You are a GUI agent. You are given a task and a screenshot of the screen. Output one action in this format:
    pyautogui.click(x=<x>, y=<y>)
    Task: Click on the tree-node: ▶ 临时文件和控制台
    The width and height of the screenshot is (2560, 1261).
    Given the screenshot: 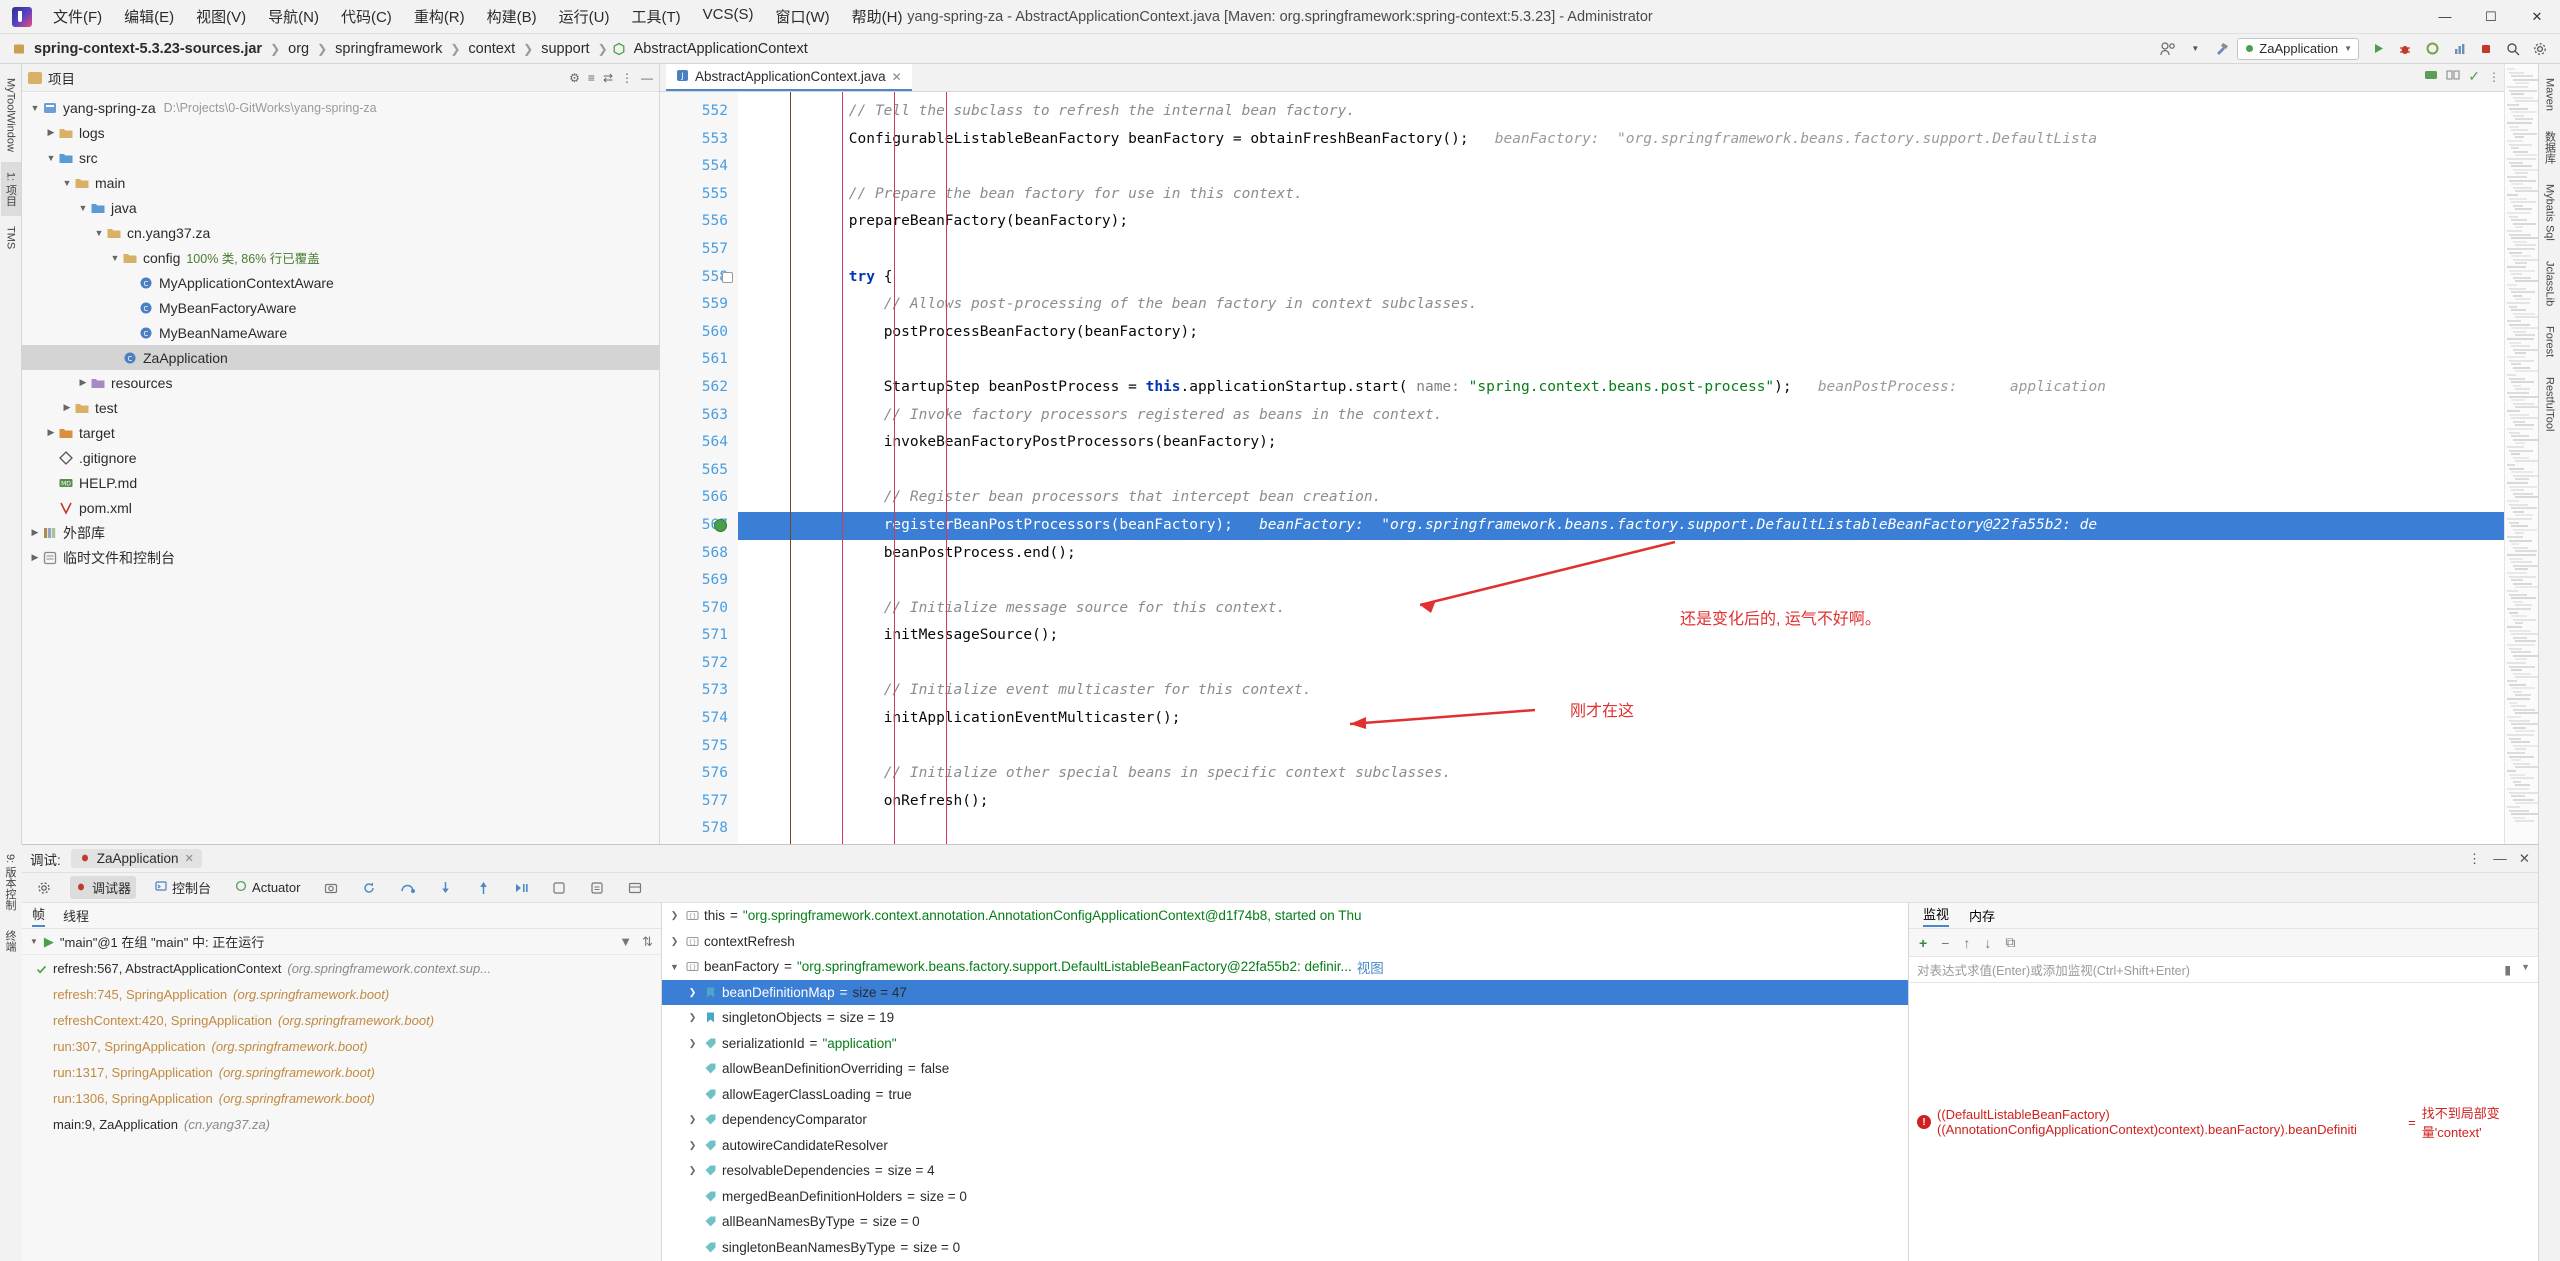 What is the action you would take?
    pyautogui.click(x=340, y=557)
    